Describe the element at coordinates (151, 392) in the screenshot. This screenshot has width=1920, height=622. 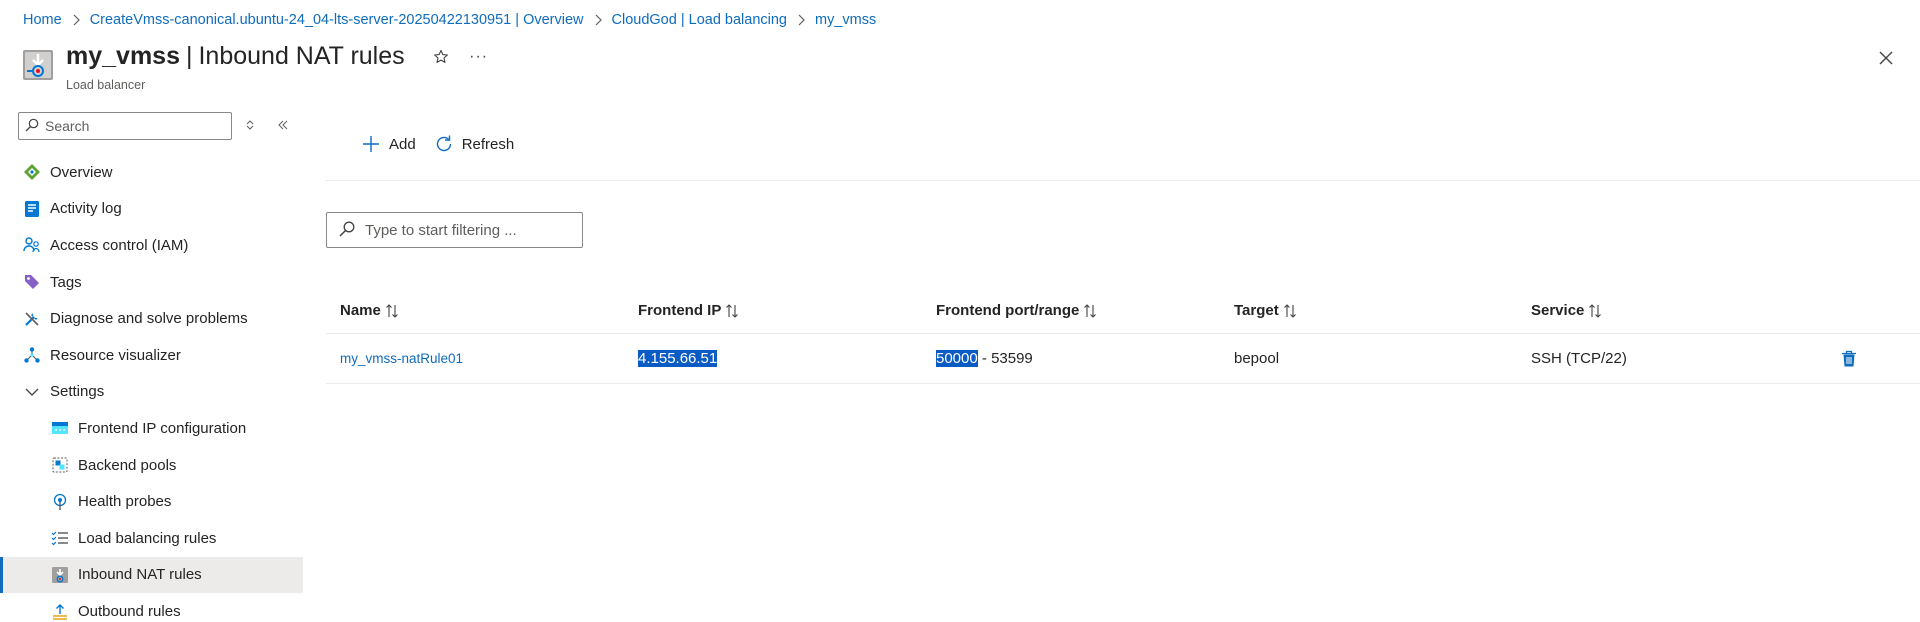
I see `menu-group-settings: Settings` at that location.